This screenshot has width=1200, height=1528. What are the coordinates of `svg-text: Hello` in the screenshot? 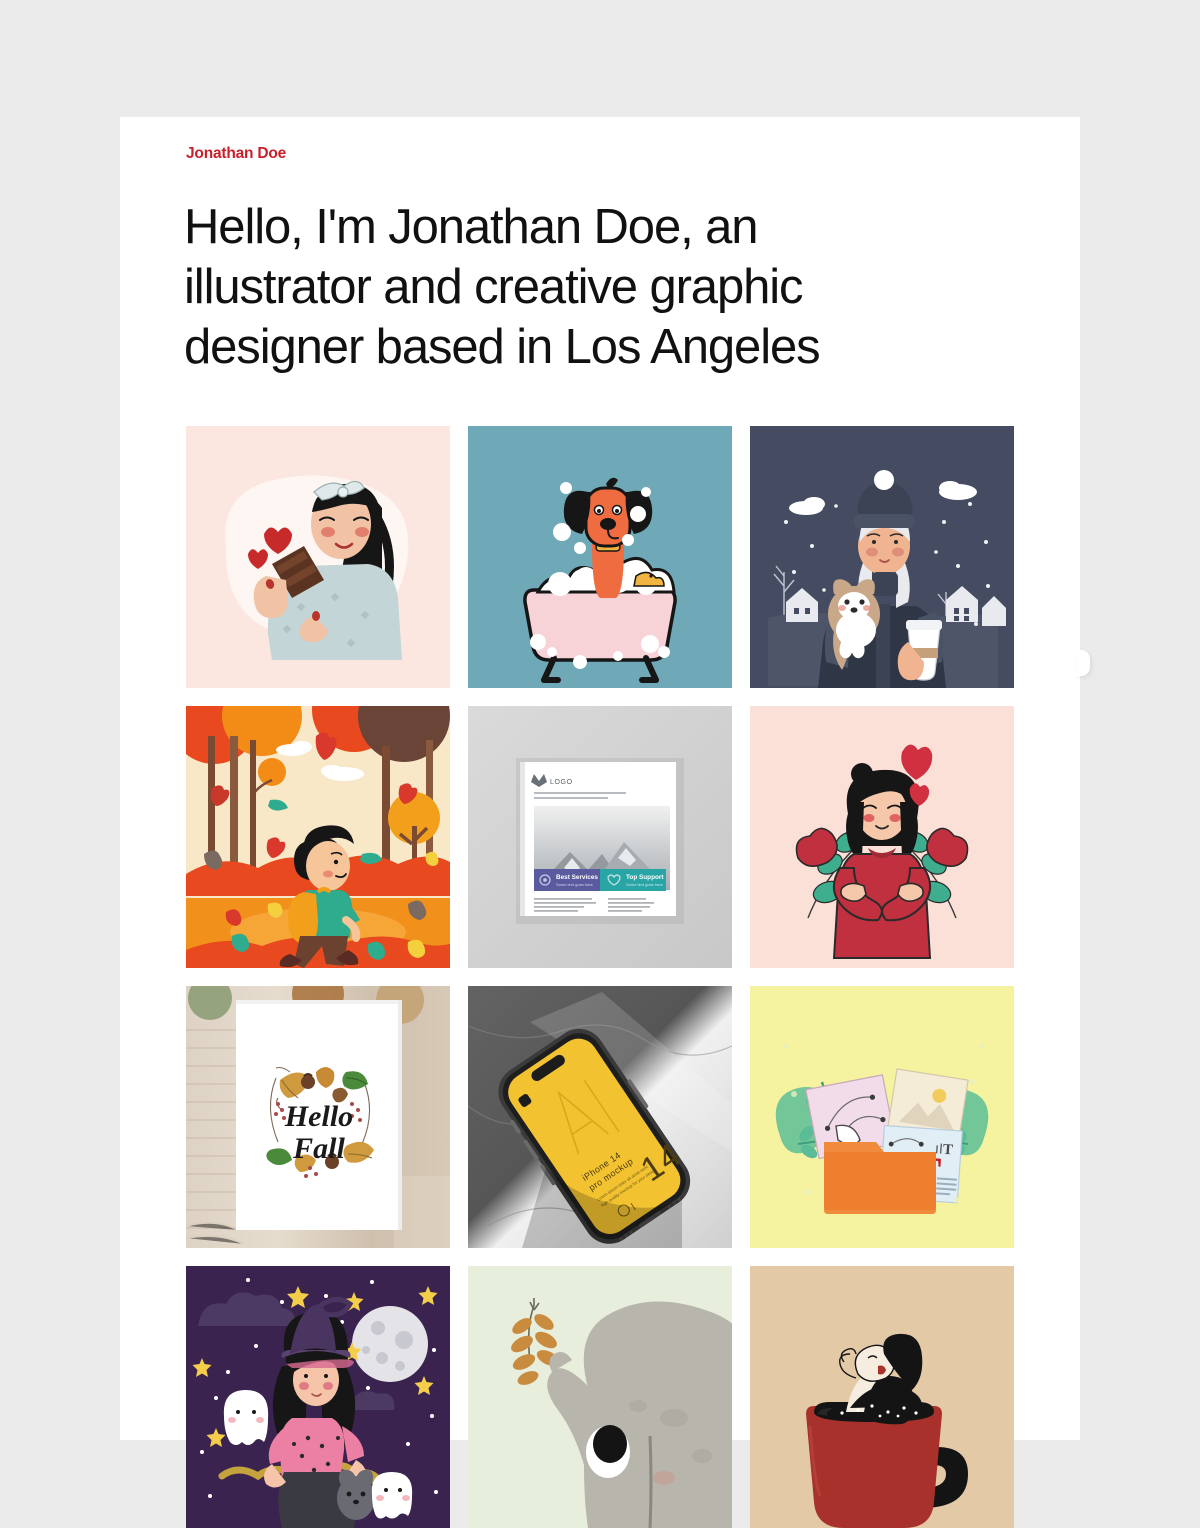 It's located at (318, 1116).